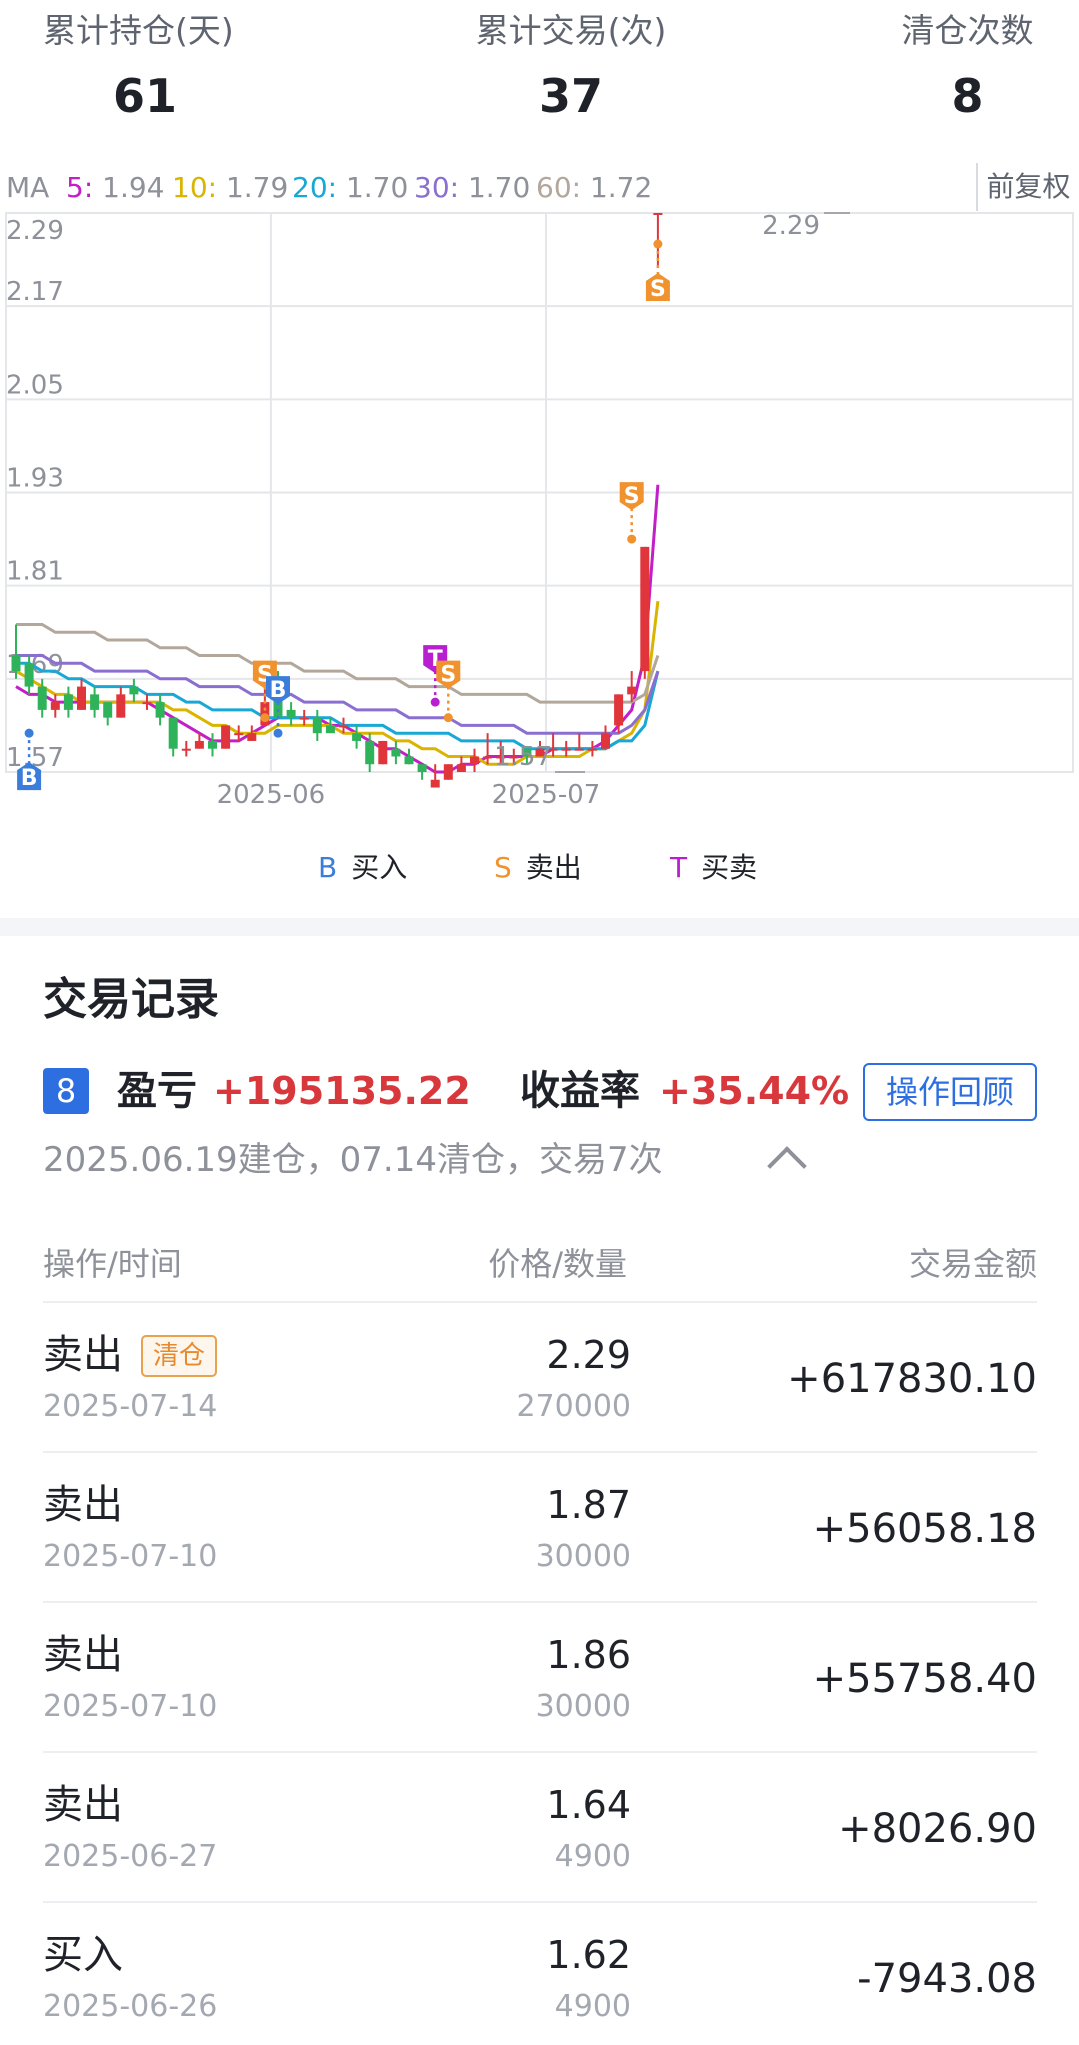 Image resolution: width=1079 pixels, height=2045 pixels. Describe the element at coordinates (112, 1264) in the screenshot. I see `header-op-time: 操作/时间` at that location.